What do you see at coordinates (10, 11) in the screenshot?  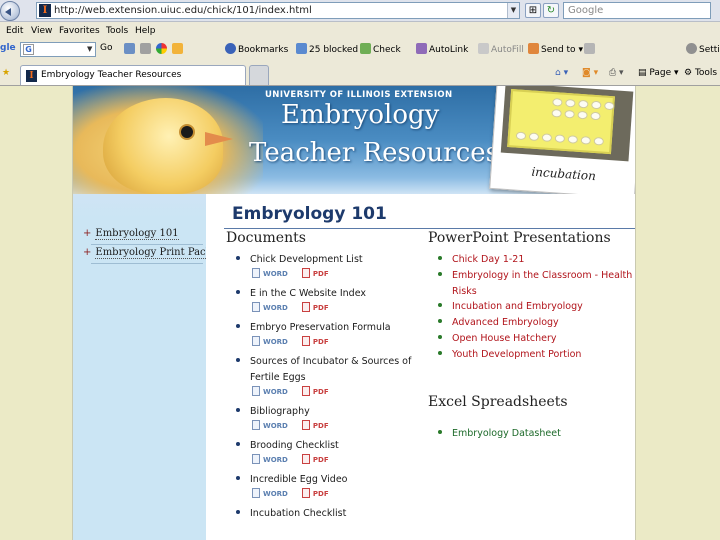 I see `back-button` at bounding box center [10, 11].